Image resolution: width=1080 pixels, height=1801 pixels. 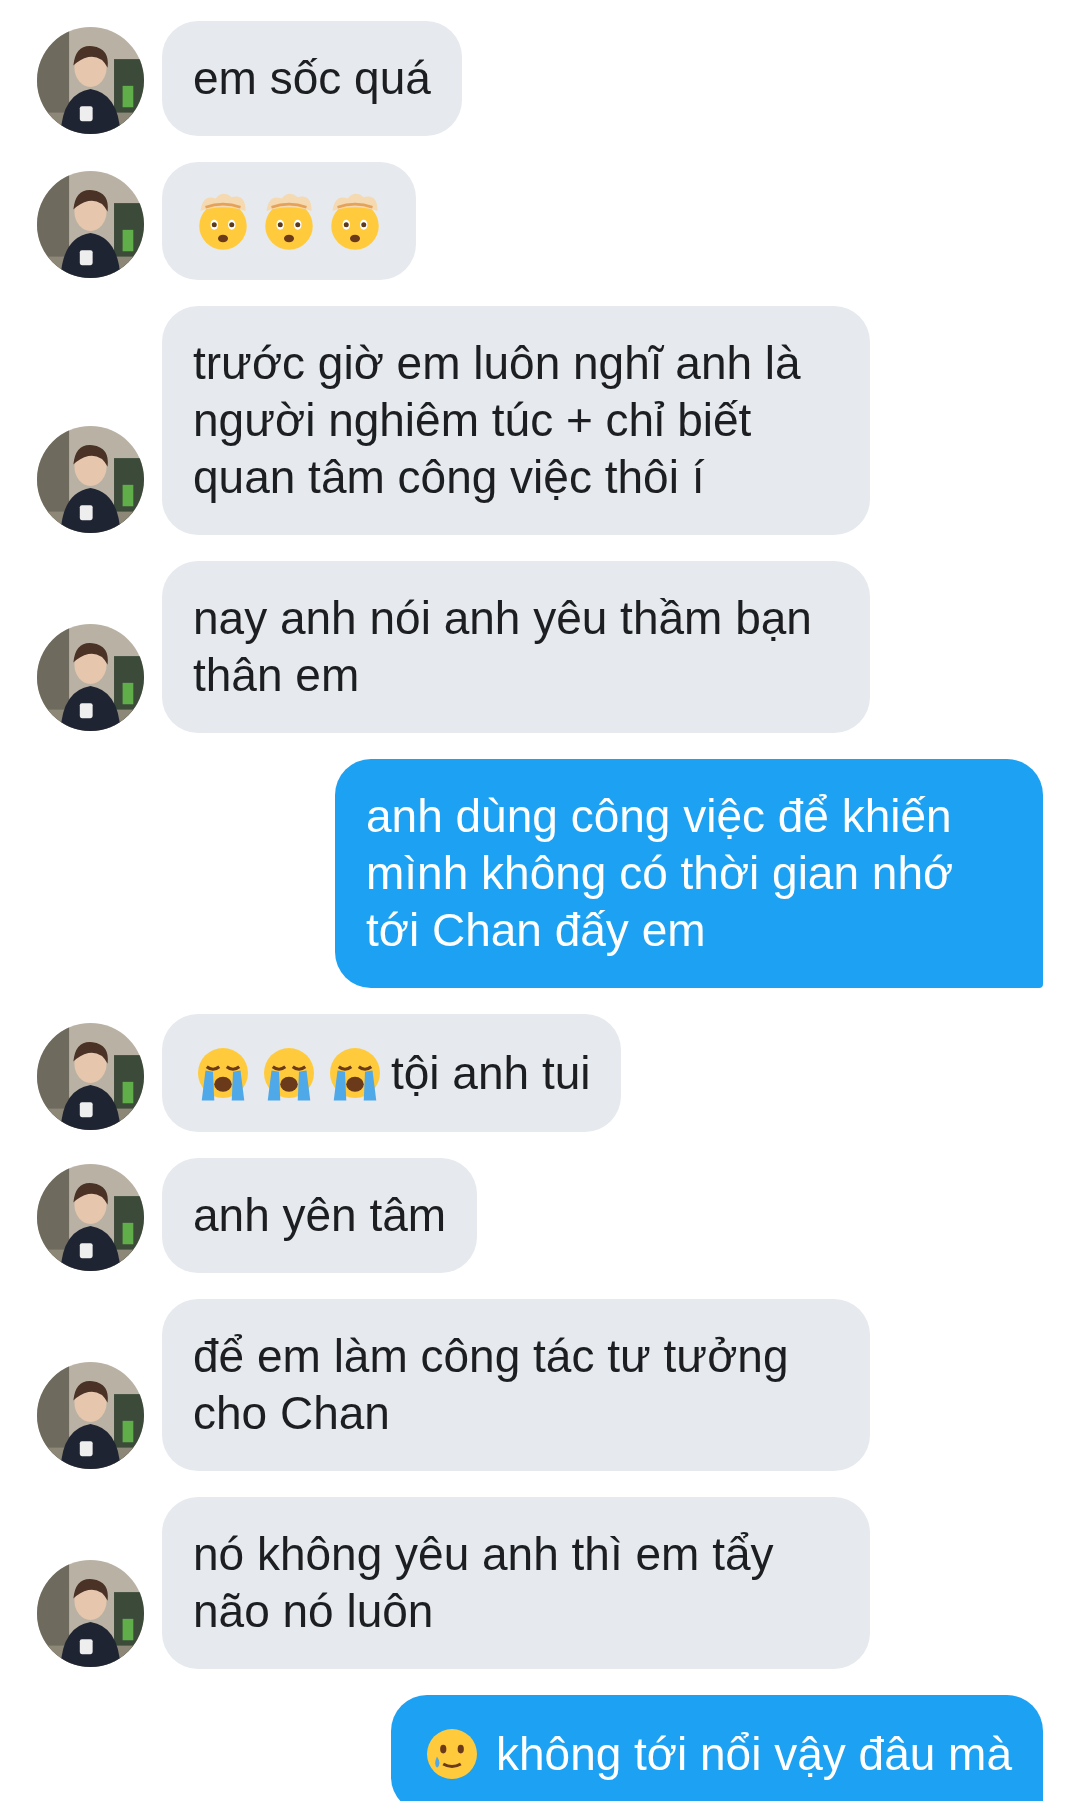 I want to click on message-text: để em làm công tác tư tưởng cho Chan, so click(x=491, y=1385).